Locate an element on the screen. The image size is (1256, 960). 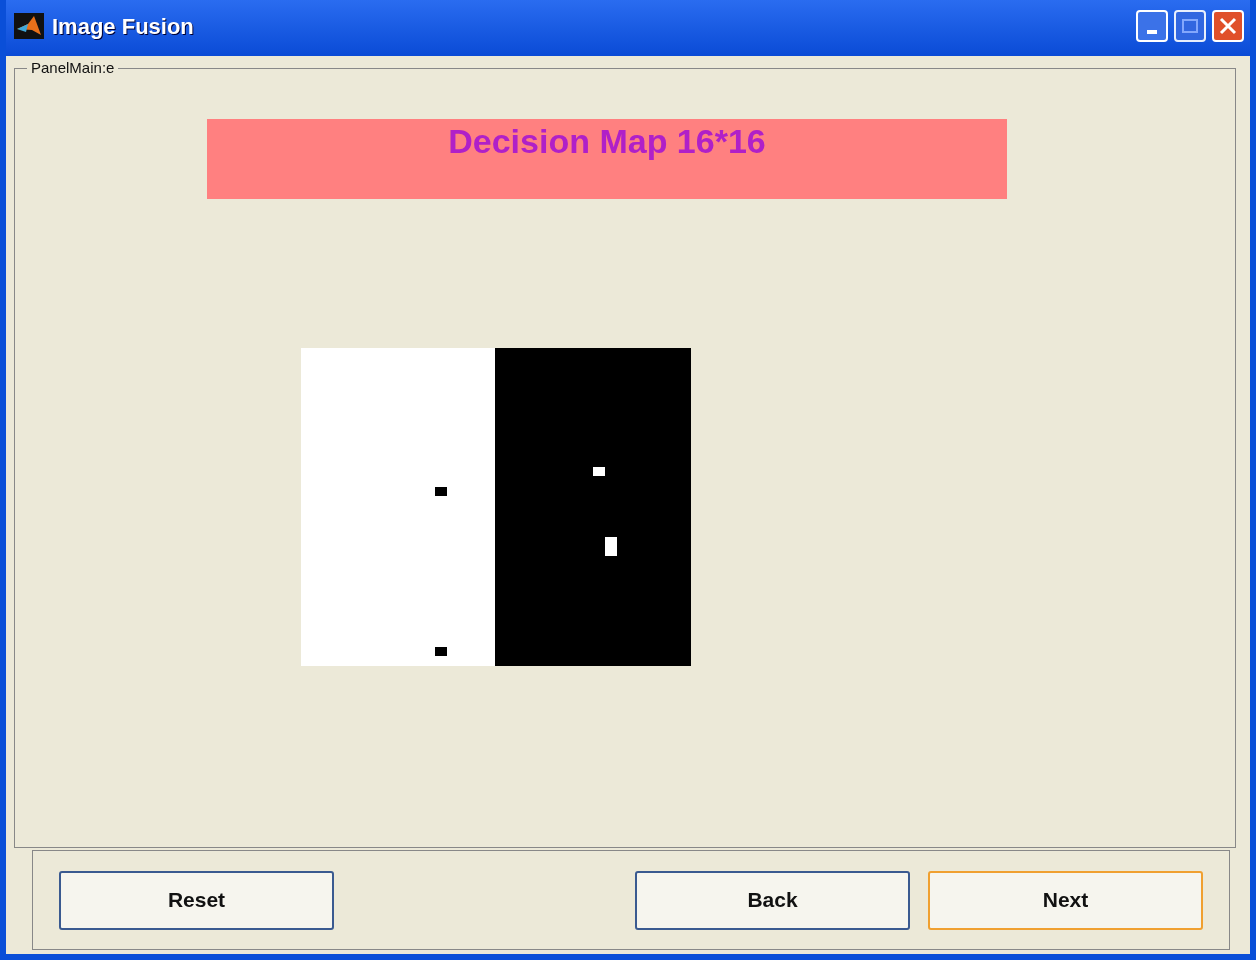
app-icon is located at coordinates (29, 26).